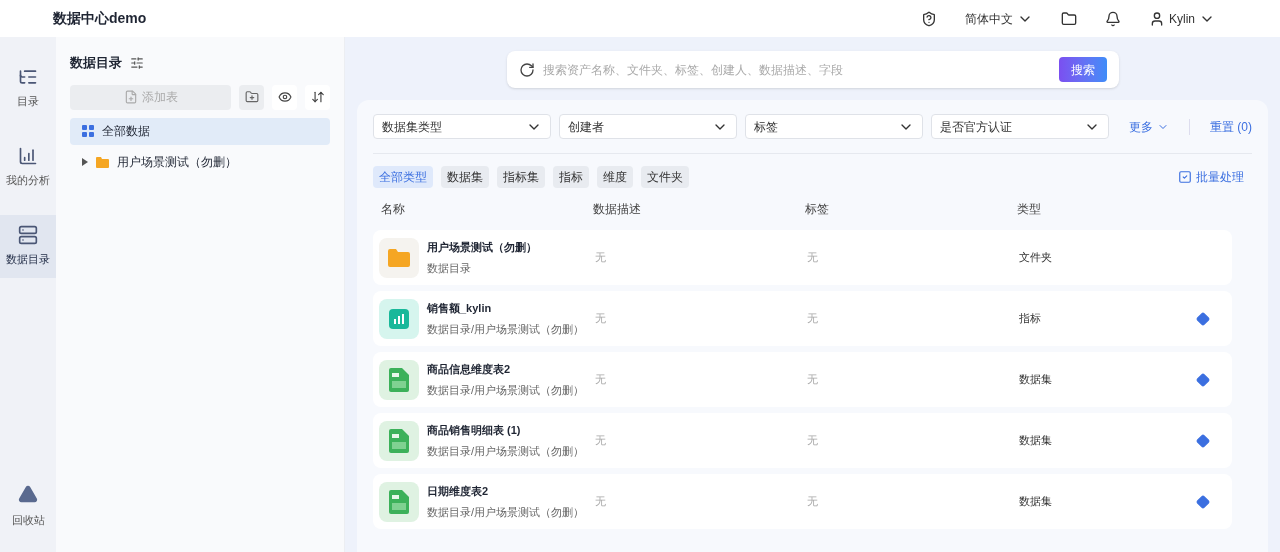 The image size is (1280, 552). What do you see at coordinates (802, 501) in the screenshot?
I see `table-row: 日期维度表2 数据目录/用户场景测试（勿删） 无 无 数据集` at bounding box center [802, 501].